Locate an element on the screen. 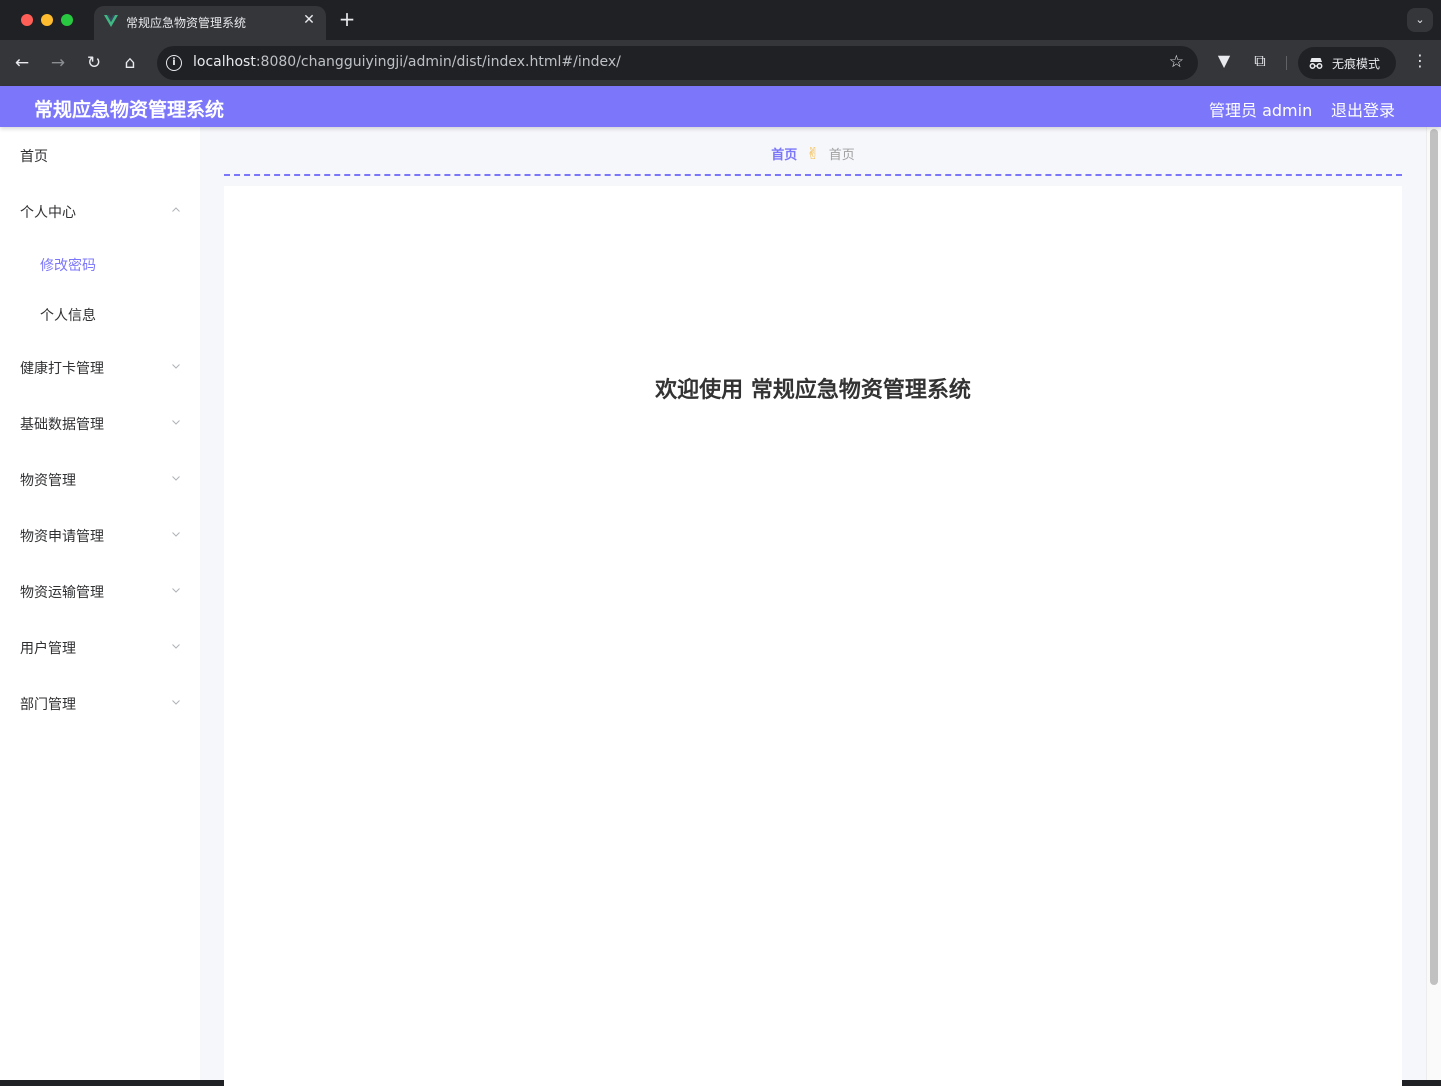 The width and height of the screenshot is (1441, 1086). reload-icon: ↻ is located at coordinates (94, 63).